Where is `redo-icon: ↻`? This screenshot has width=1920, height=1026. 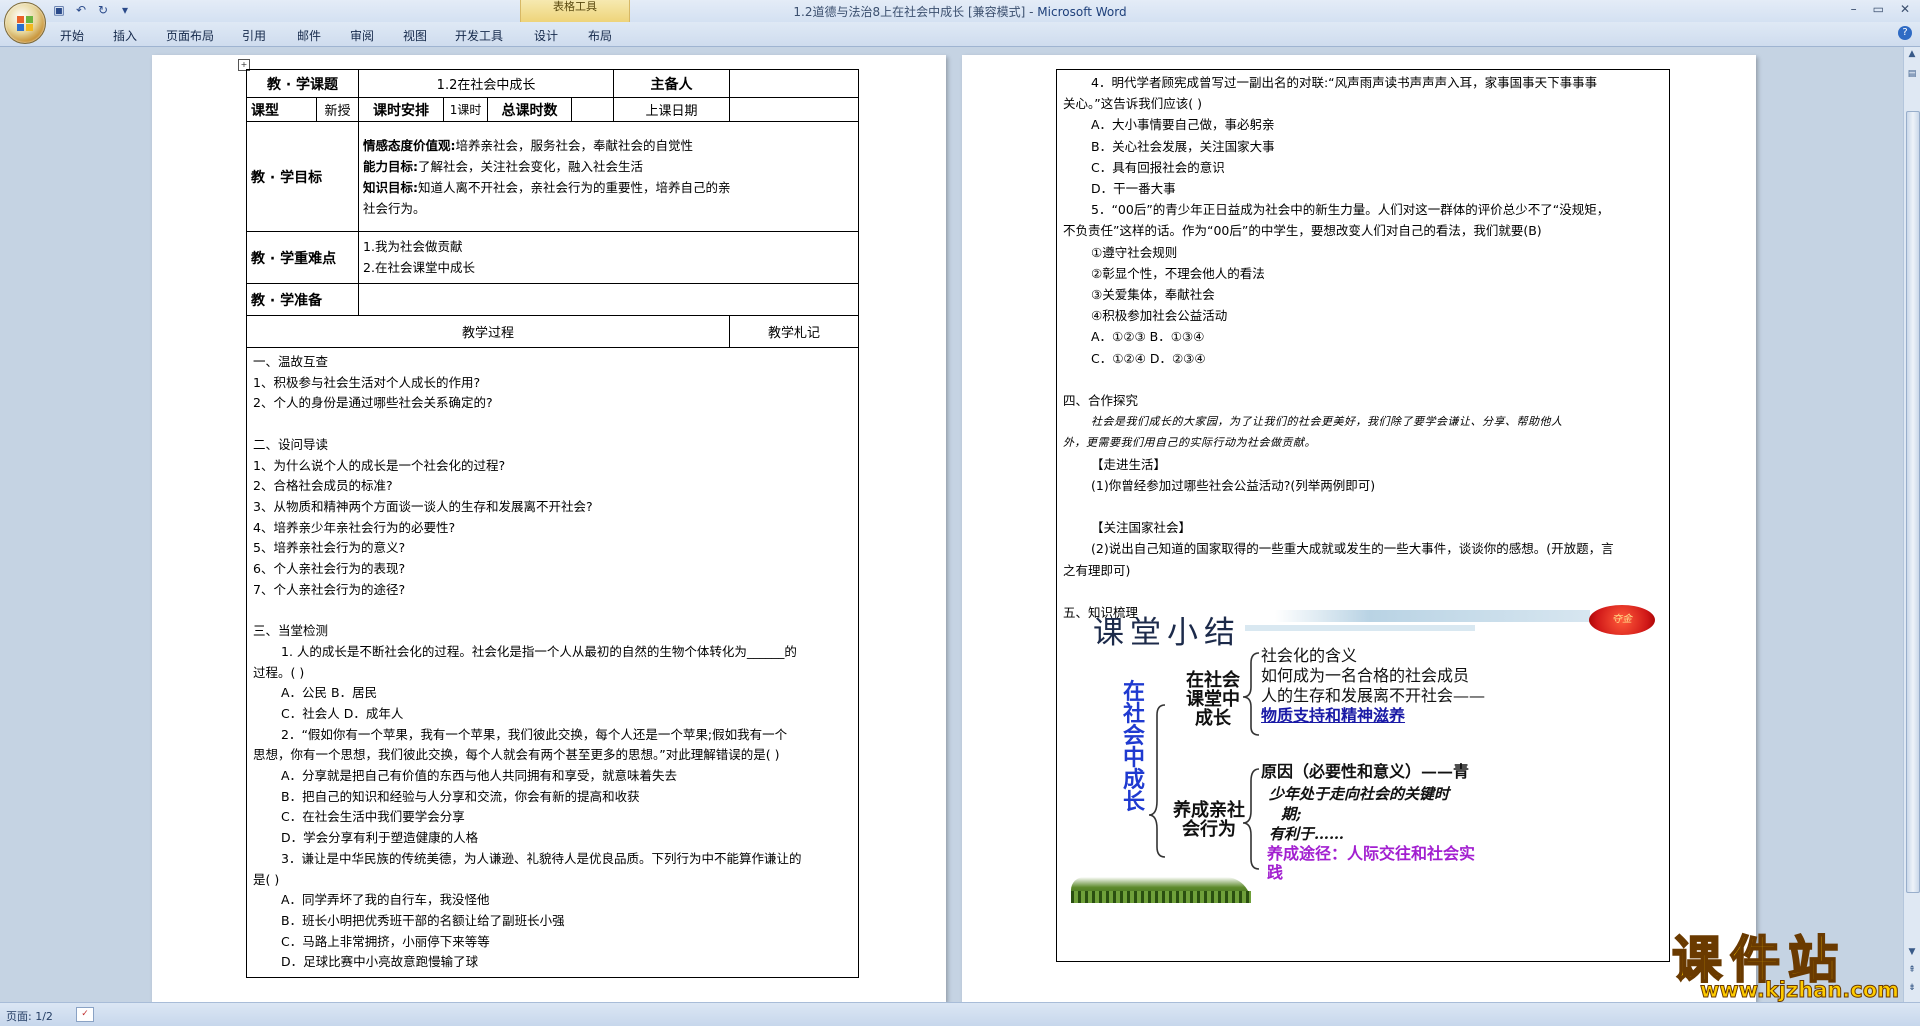
redo-icon: ↻ is located at coordinates (103, 10).